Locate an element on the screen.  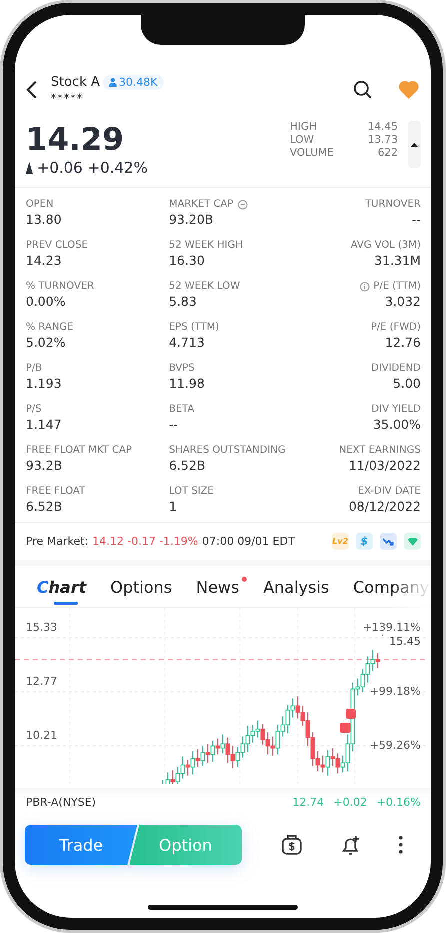
stat-value: 5.02% is located at coordinates (46, 342).